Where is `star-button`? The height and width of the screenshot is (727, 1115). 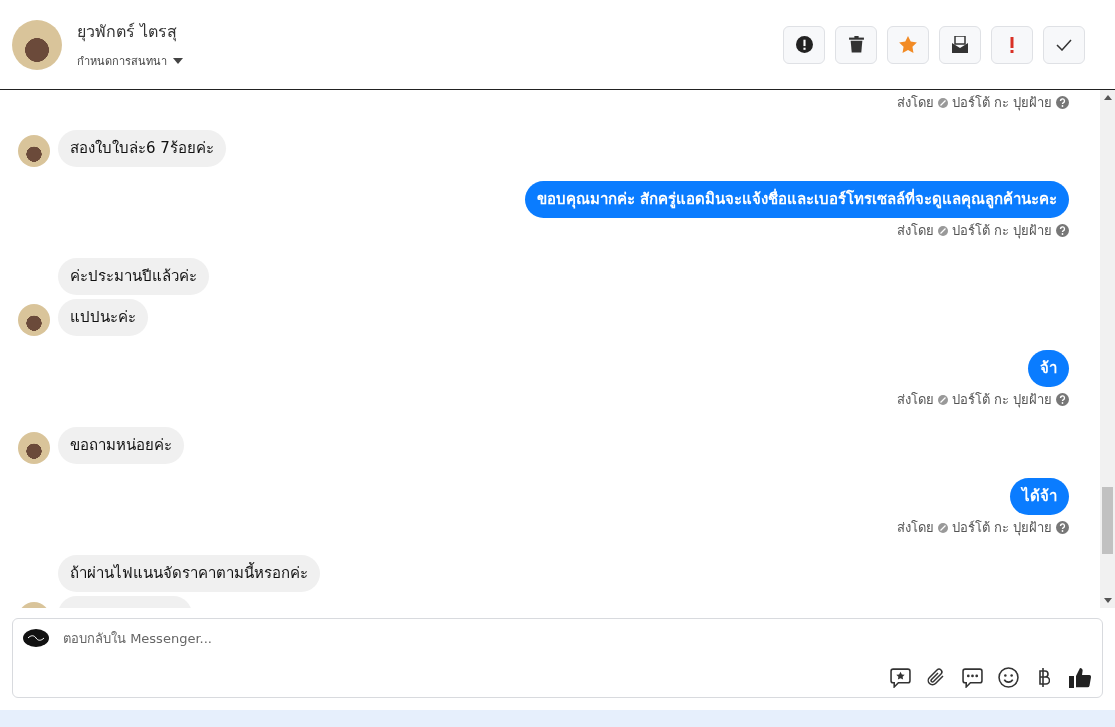 star-button is located at coordinates (908, 44).